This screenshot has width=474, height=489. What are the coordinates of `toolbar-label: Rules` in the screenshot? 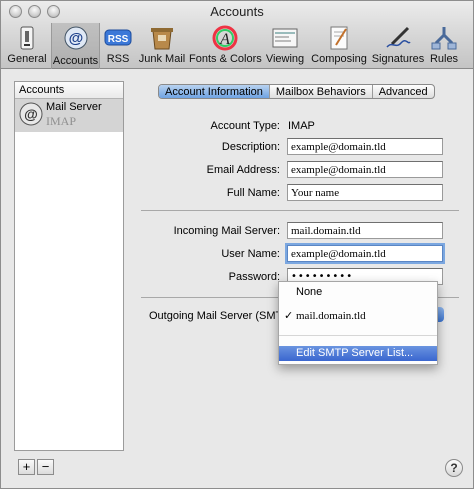 It's located at (444, 59).